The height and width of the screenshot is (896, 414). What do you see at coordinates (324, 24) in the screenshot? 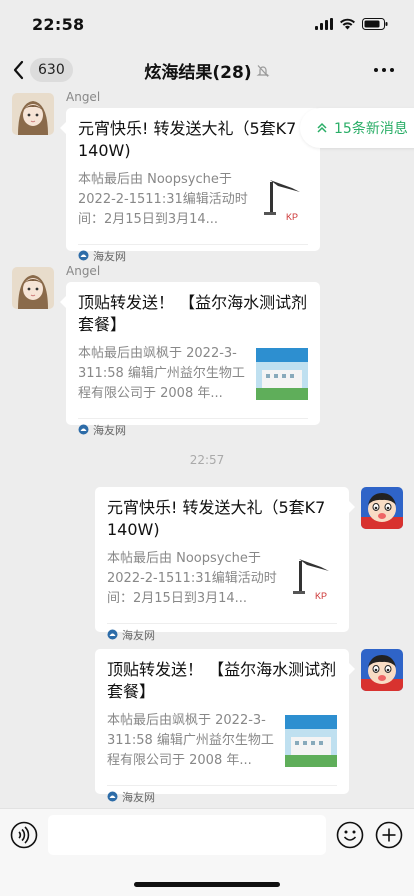
I see `signal-icon` at bounding box center [324, 24].